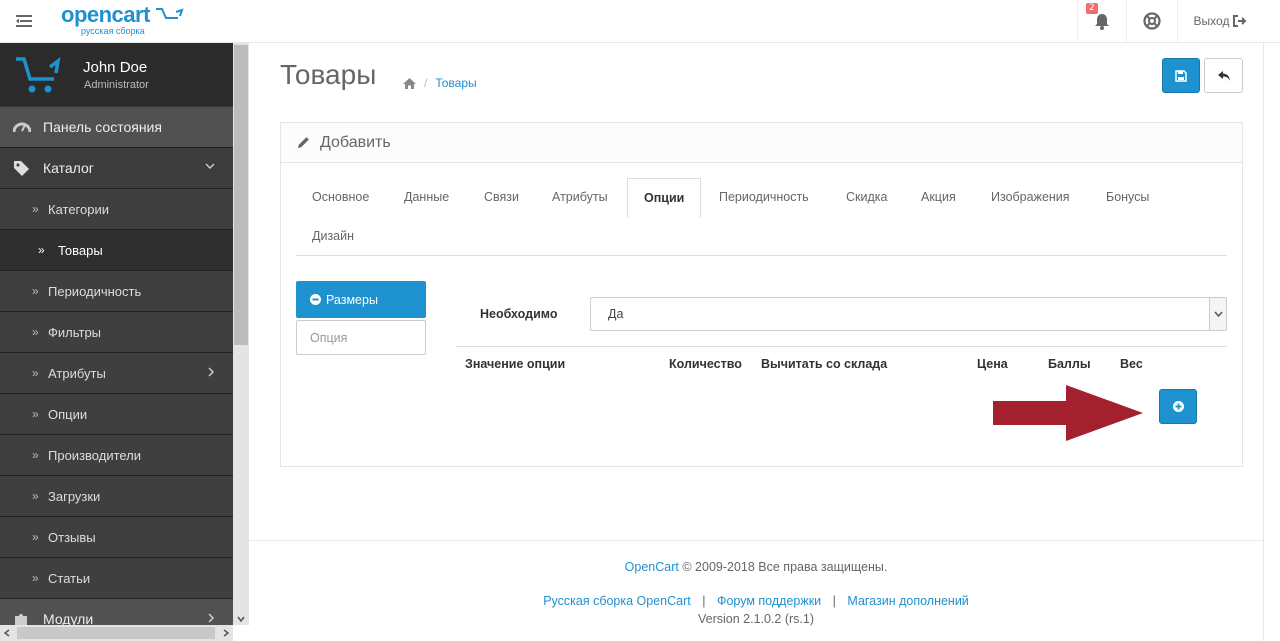  I want to click on scroll-down-arrow-icon, so click(241, 619).